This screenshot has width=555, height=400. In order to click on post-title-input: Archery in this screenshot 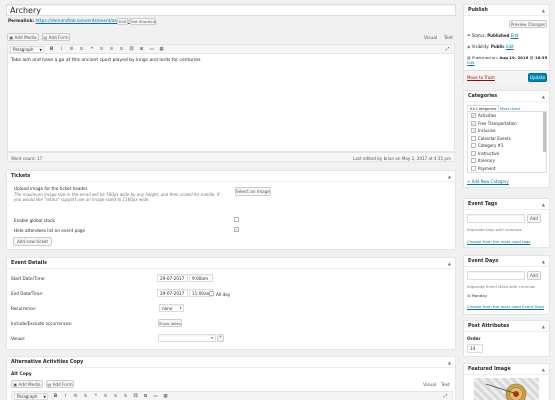, I will do `click(231, 10)`.